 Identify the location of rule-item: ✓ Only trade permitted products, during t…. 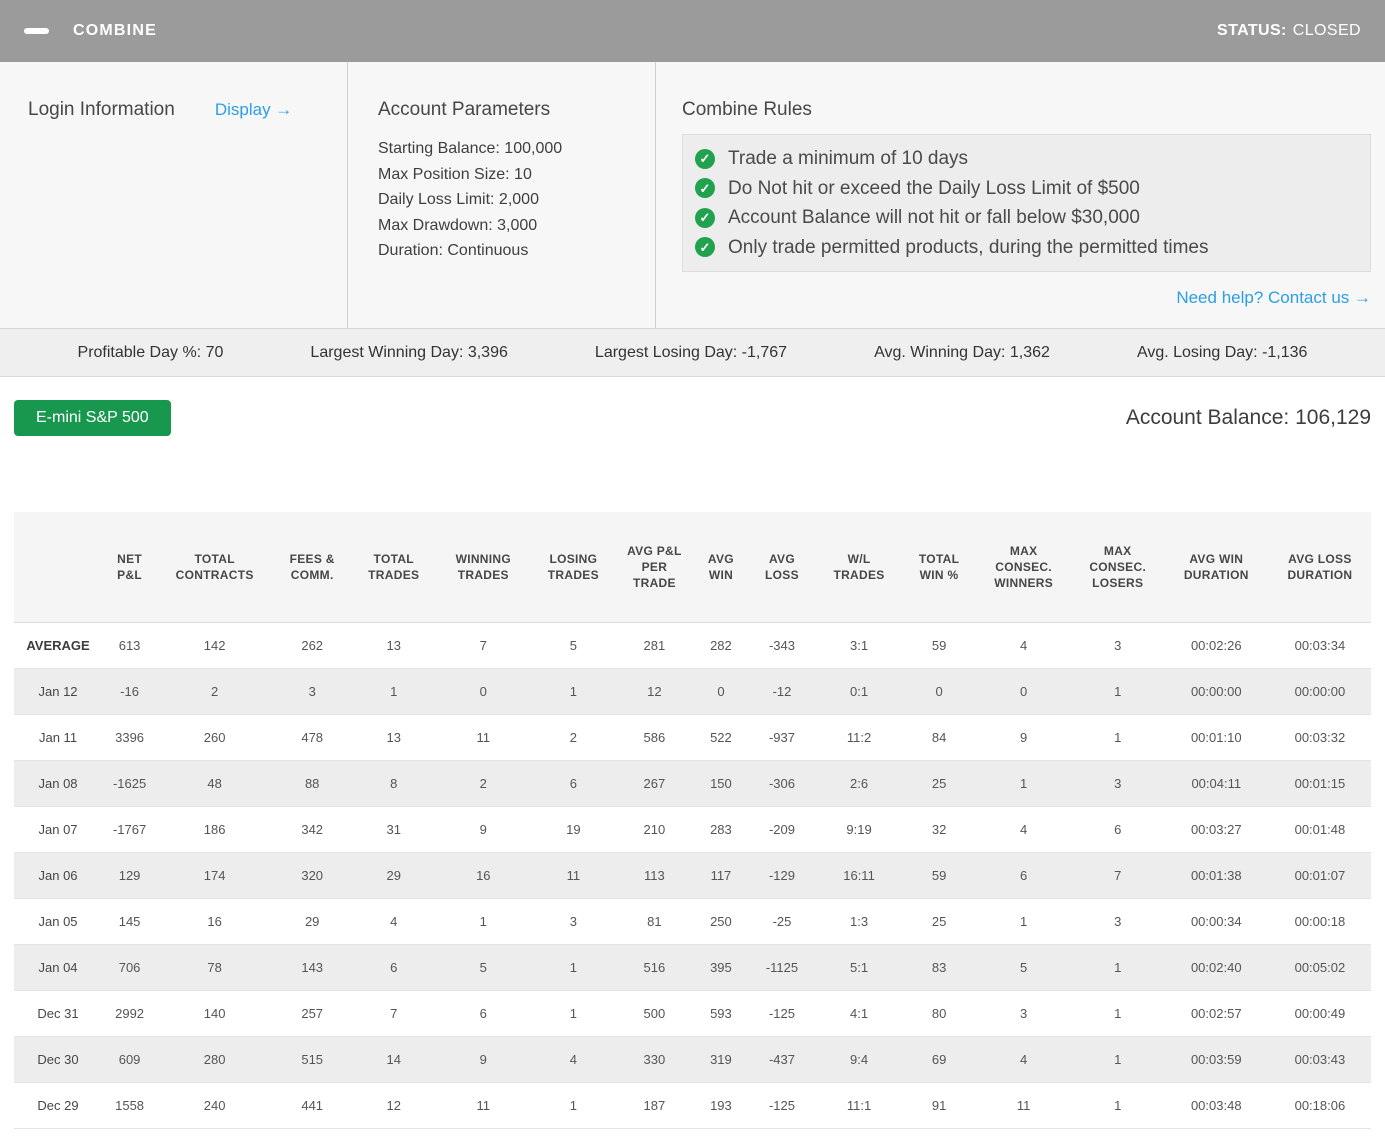
(1026, 248).